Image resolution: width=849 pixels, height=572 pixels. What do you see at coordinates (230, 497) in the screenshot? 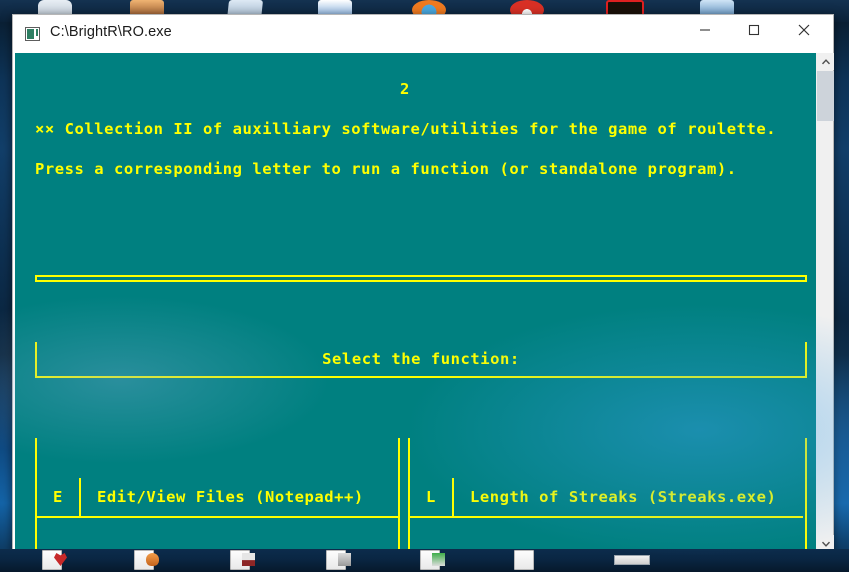
I see `menu-label: Edit/View Files (Notepad++)` at bounding box center [230, 497].